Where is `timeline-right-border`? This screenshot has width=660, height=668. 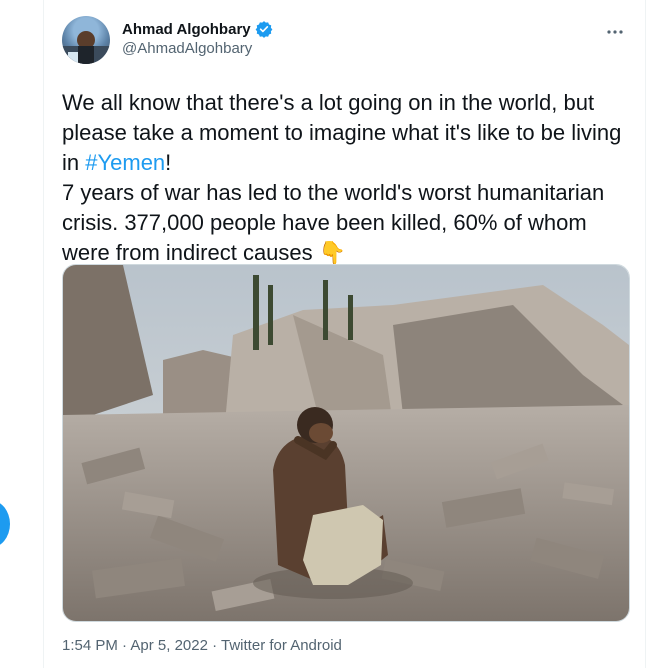
timeline-right-border is located at coordinates (645, 334).